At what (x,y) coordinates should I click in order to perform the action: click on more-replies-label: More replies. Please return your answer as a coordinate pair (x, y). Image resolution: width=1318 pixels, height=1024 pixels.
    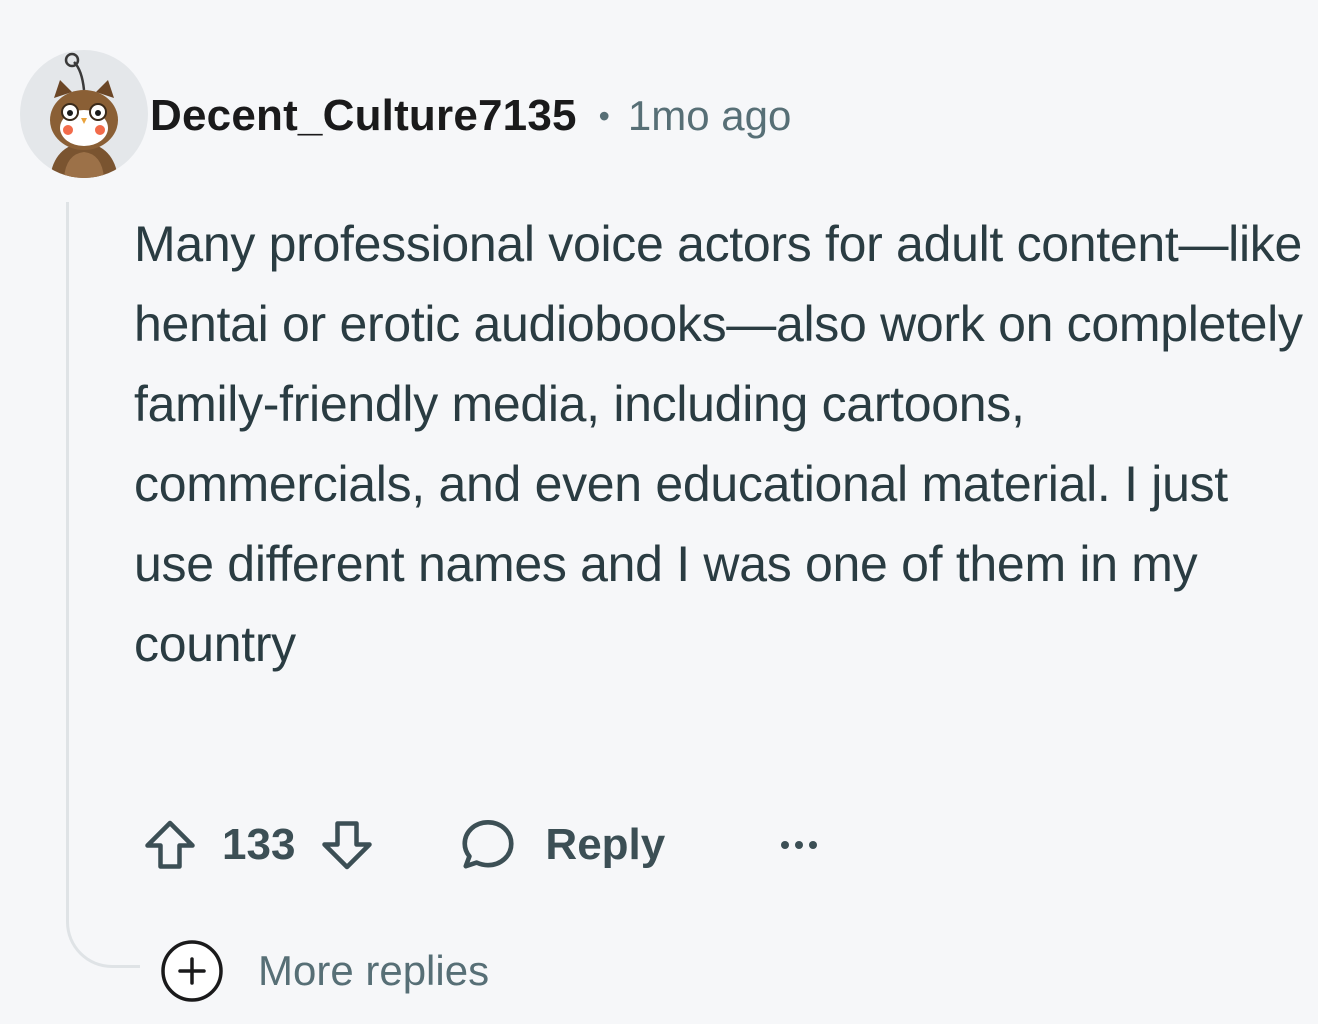
    Looking at the image, I should click on (374, 970).